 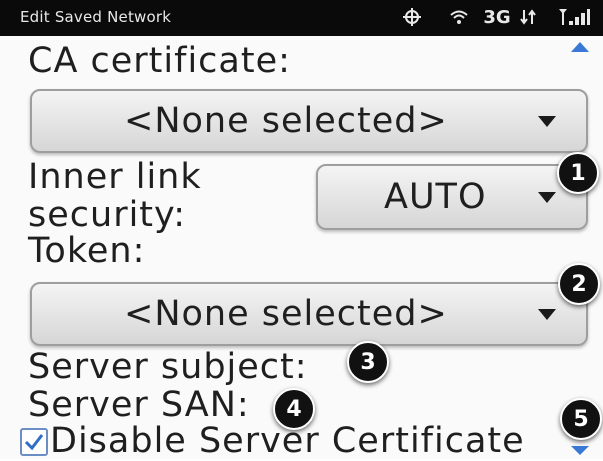 What do you see at coordinates (286, 121) in the screenshot?
I see `ca-certificate-value: <None selected>` at bounding box center [286, 121].